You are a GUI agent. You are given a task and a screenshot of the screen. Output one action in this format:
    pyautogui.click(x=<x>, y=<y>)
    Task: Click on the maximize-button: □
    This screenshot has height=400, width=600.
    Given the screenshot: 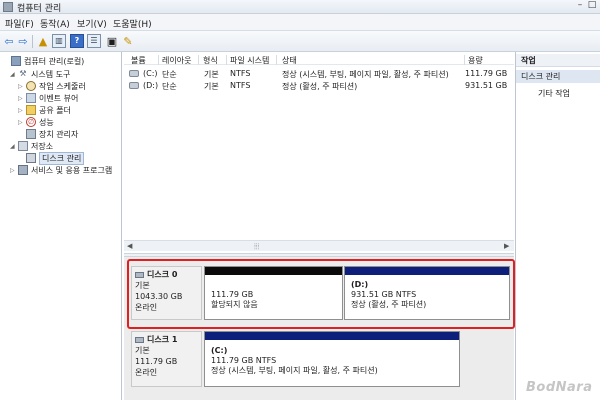 What is the action you would take?
    pyautogui.click(x=592, y=6)
    